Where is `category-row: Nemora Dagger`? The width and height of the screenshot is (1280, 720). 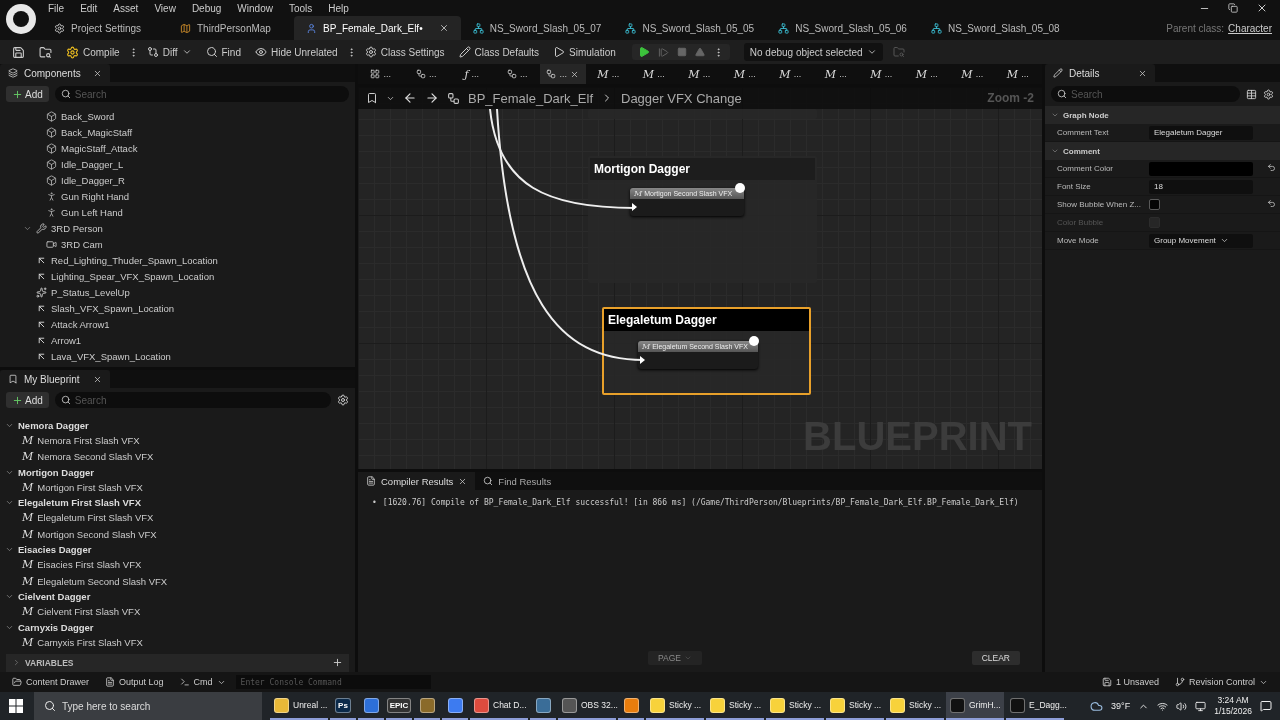
category-row: Nemora Dagger is located at coordinates (177, 425).